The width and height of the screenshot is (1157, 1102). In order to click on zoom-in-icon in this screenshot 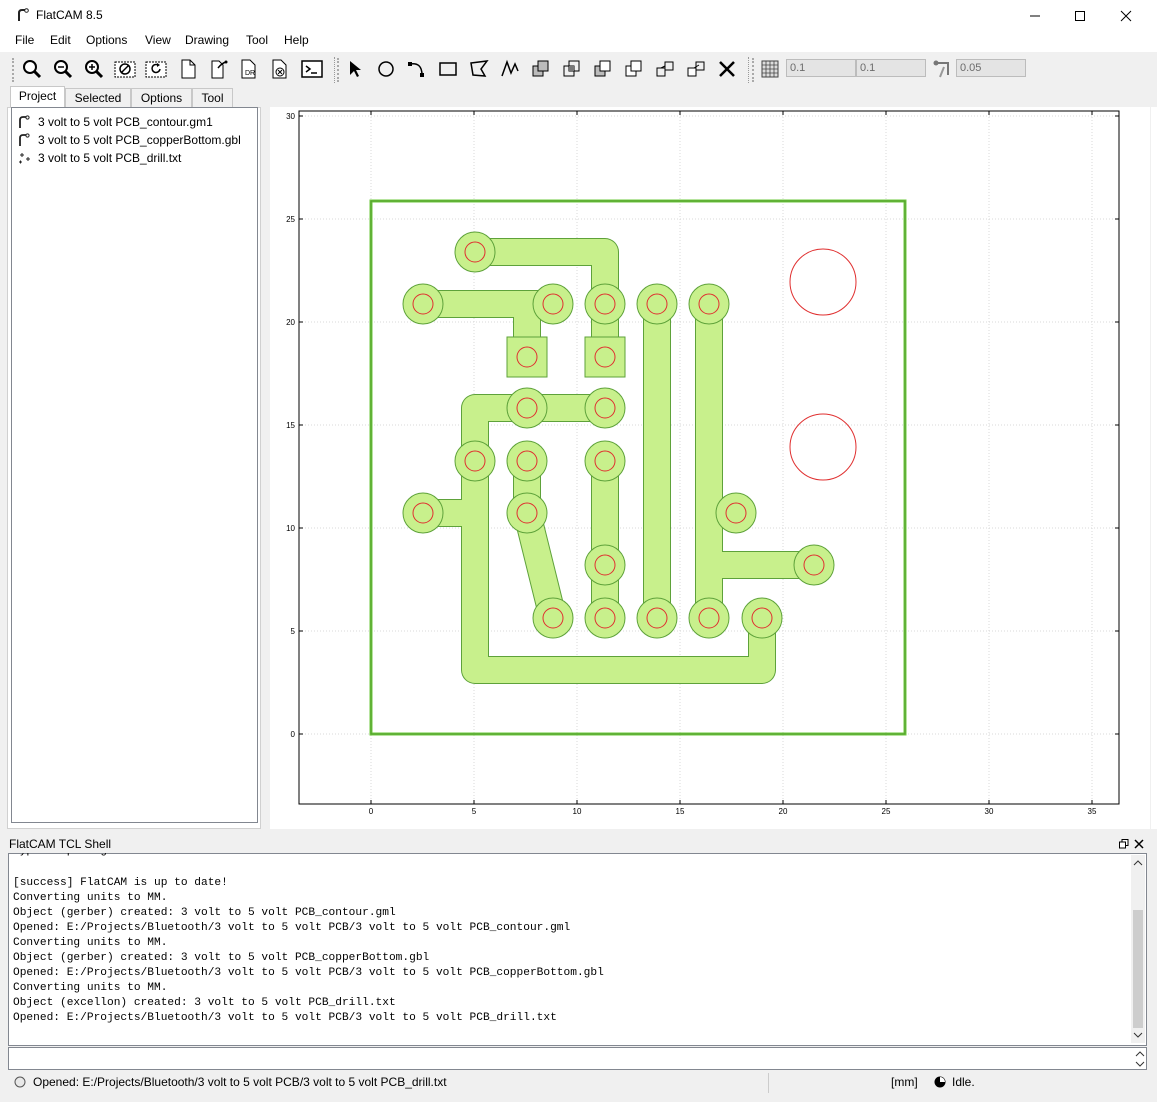, I will do `click(94, 69)`.